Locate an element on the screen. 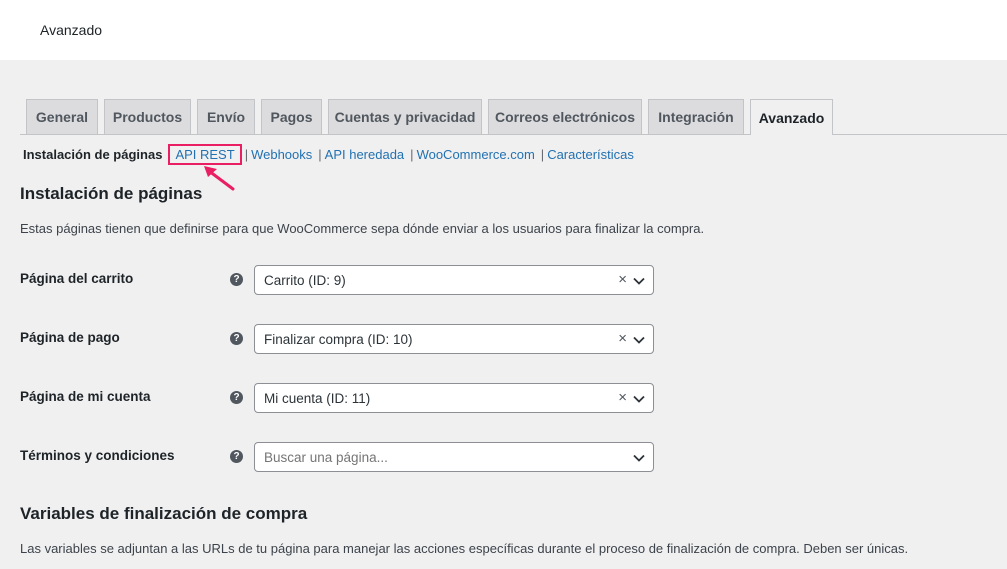  select-pagina-pago: Finalizar compra (ID: 10) × is located at coordinates (454, 339).